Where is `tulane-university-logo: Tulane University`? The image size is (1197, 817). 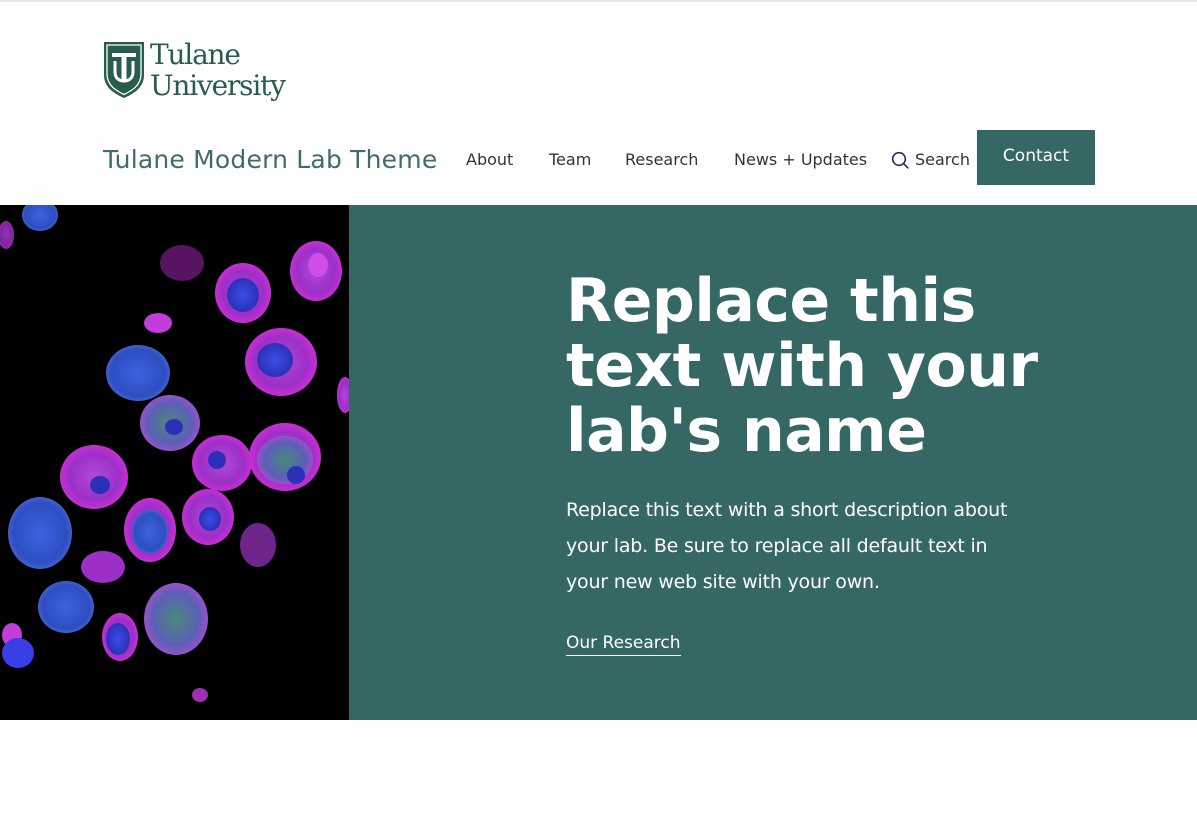 tulane-university-logo: Tulane University is located at coordinates (203, 71).